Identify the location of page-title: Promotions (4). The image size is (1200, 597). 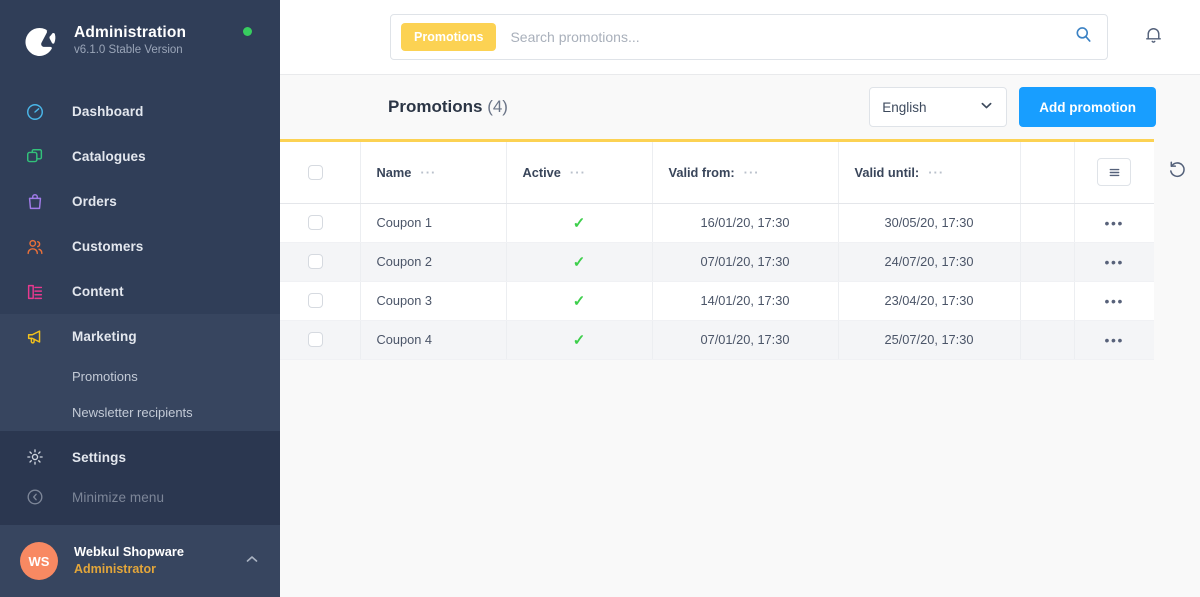
(448, 107).